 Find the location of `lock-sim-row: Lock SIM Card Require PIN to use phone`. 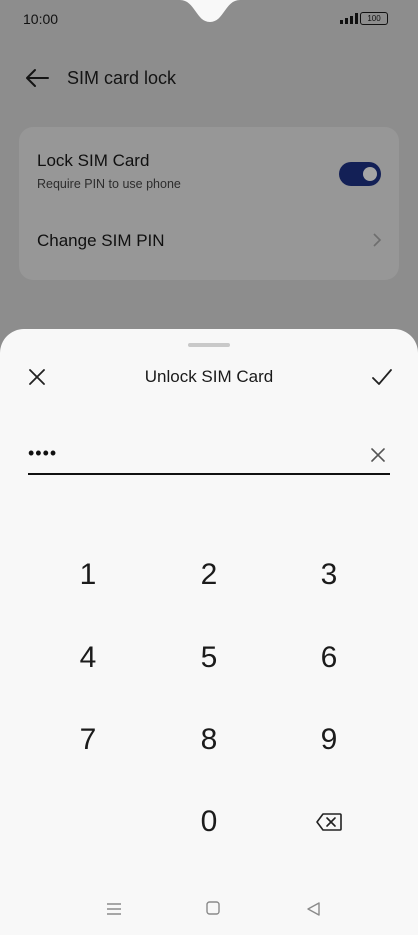

lock-sim-row: Lock SIM Card Require PIN to use phone is located at coordinates (109, 171).